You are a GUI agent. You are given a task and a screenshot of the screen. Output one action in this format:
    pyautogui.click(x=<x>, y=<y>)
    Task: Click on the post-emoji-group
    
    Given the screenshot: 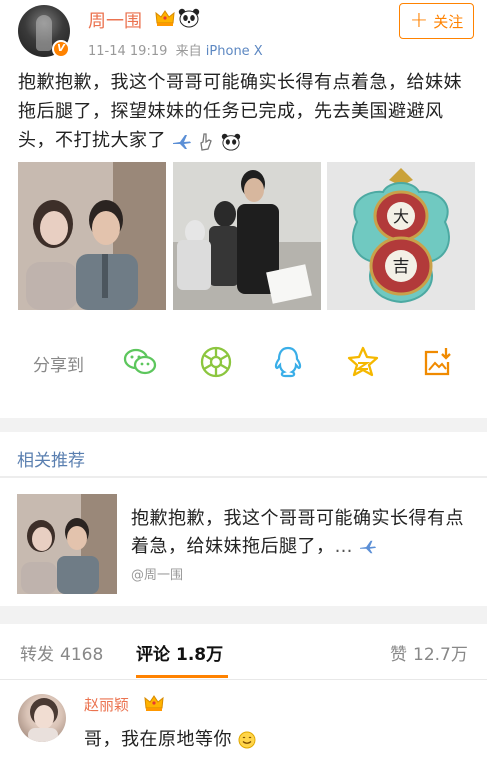 What is the action you would take?
    pyautogui.click(x=206, y=141)
    